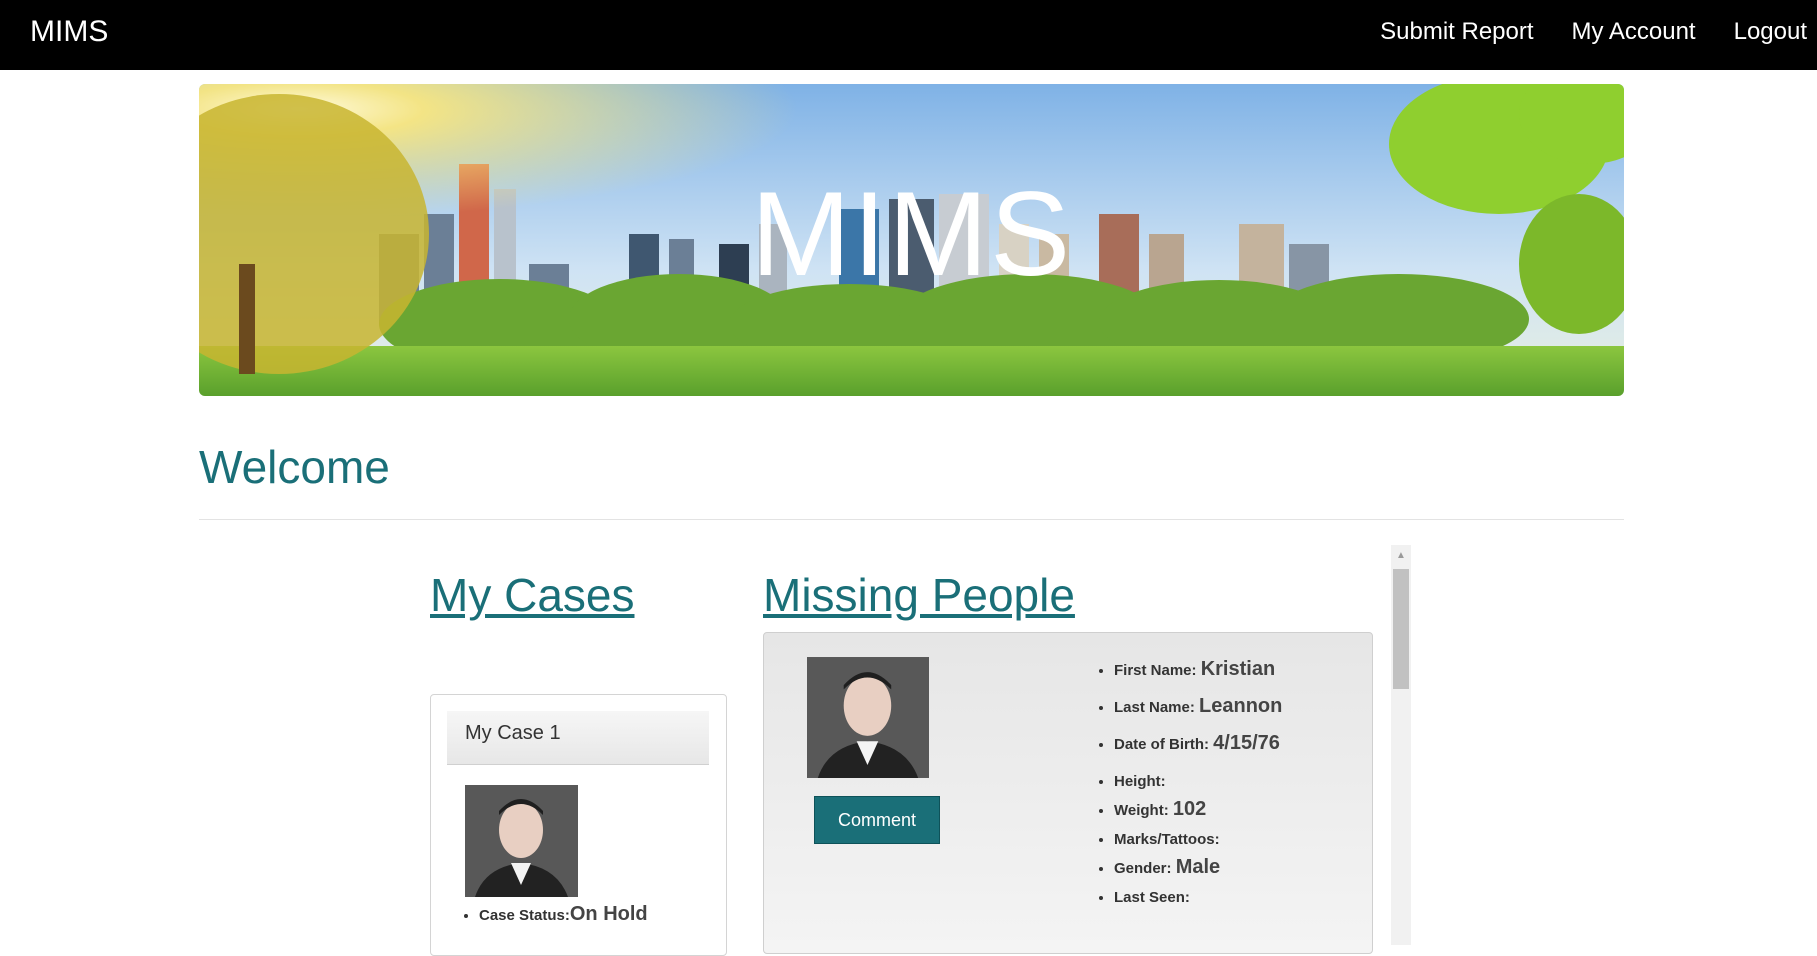  I want to click on detail-value: 102, so click(1189, 809).